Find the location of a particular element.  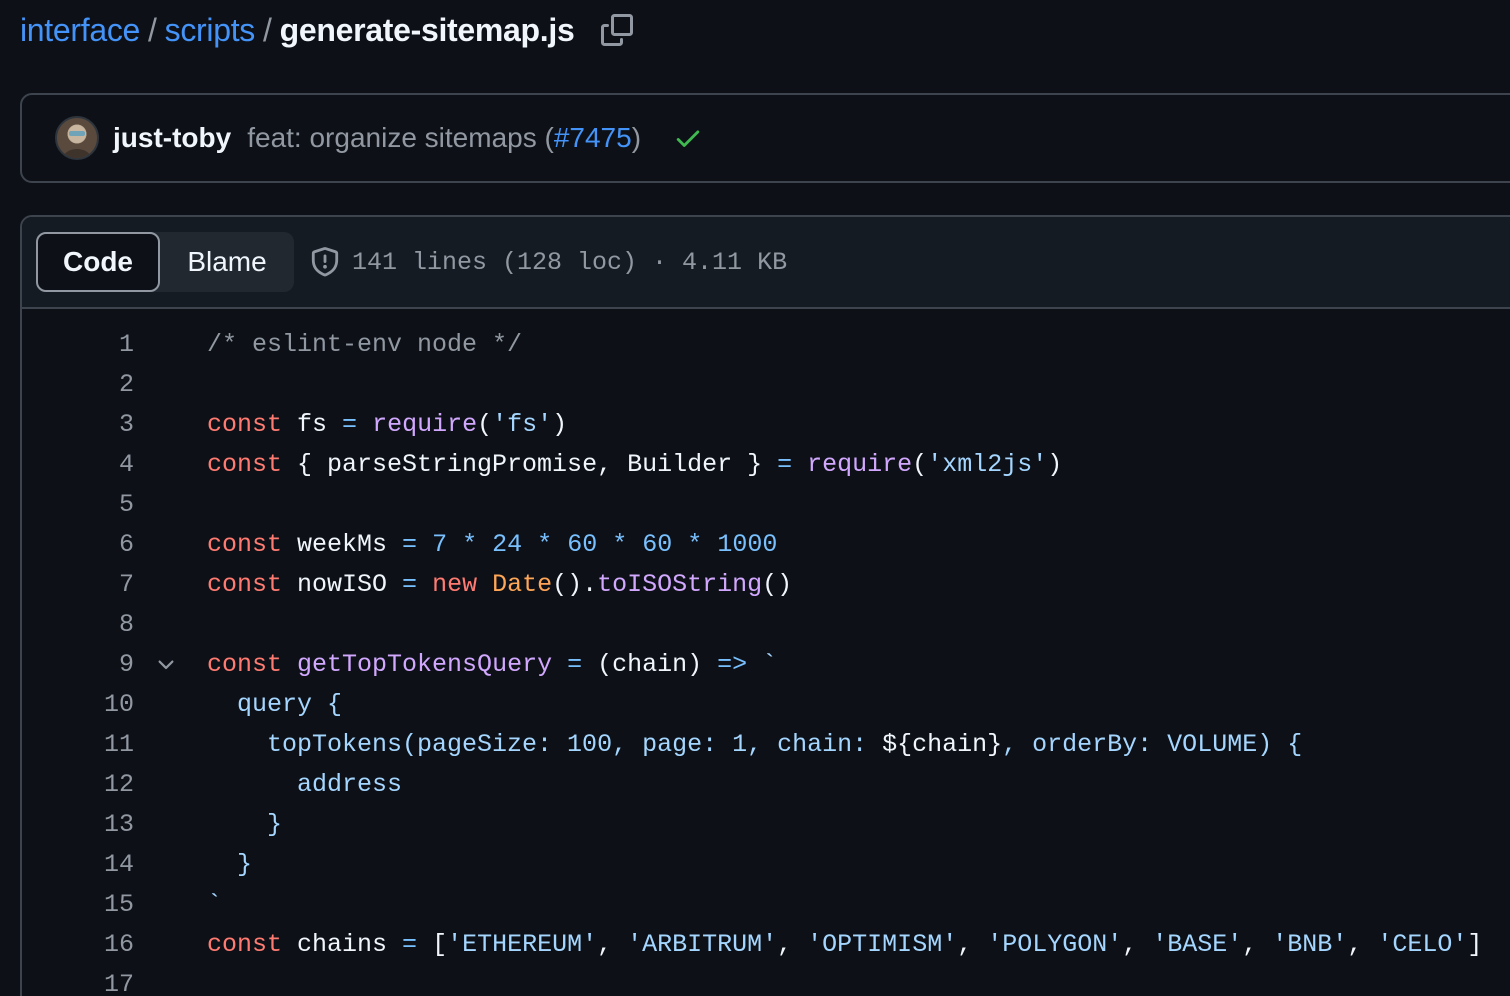

code-token: getTopTokensQuery is located at coordinates (425, 664).